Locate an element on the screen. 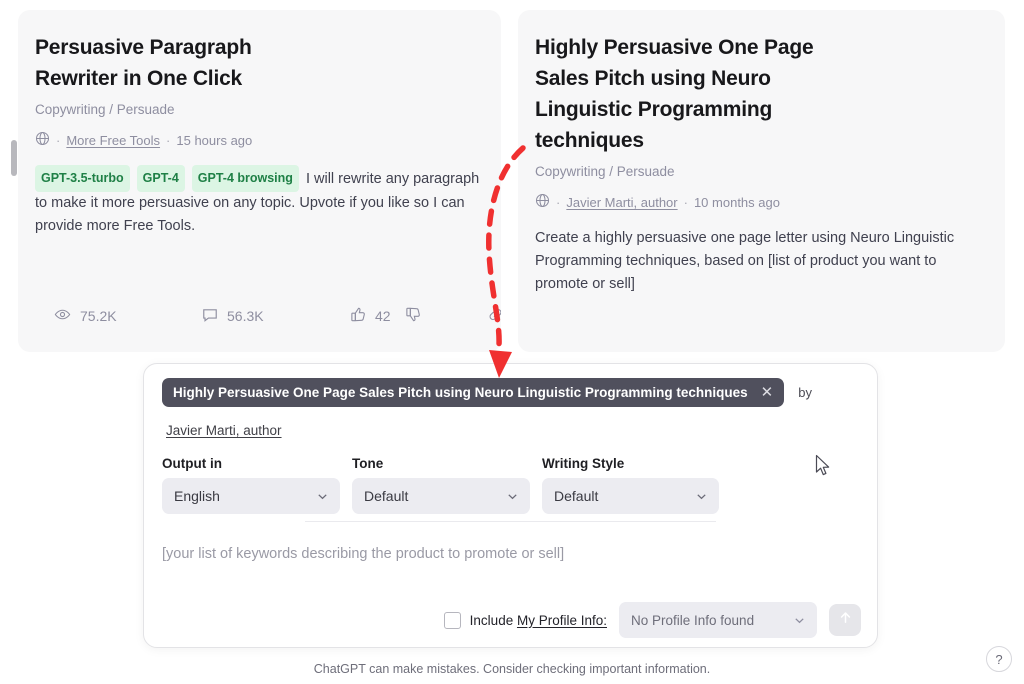  link-icon is located at coordinates (494, 316).